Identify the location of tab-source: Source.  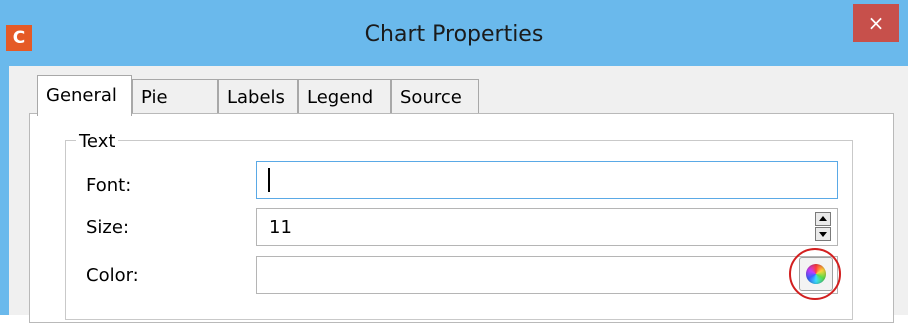
(435, 96).